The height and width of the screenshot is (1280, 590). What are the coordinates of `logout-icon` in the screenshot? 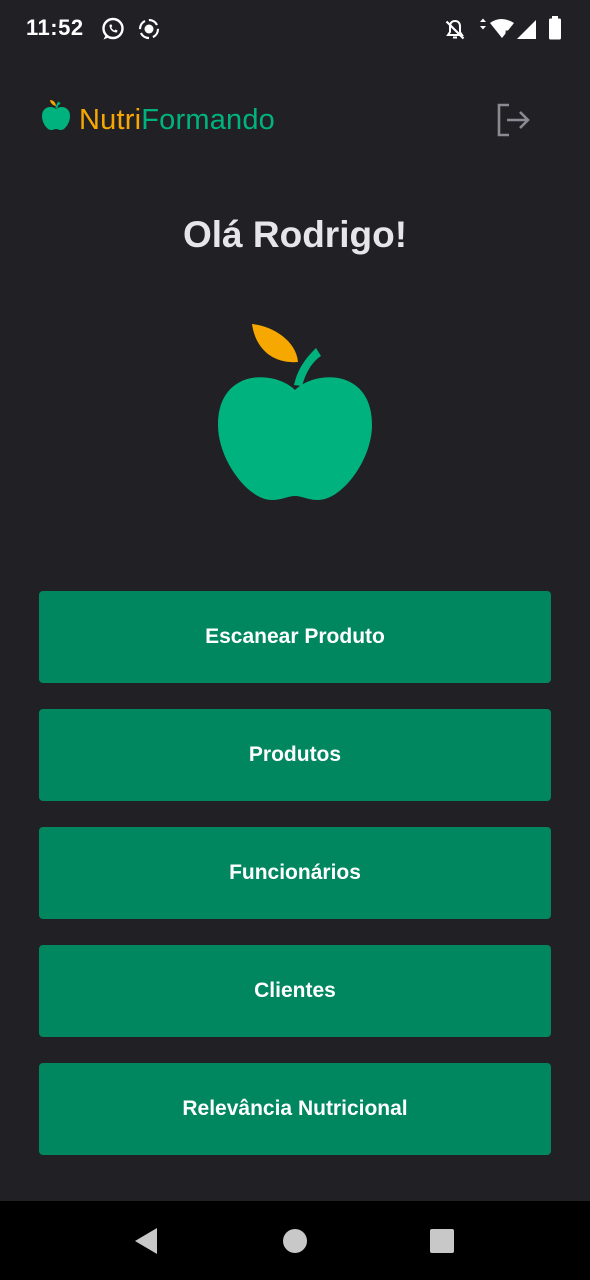 It's located at (513, 120).